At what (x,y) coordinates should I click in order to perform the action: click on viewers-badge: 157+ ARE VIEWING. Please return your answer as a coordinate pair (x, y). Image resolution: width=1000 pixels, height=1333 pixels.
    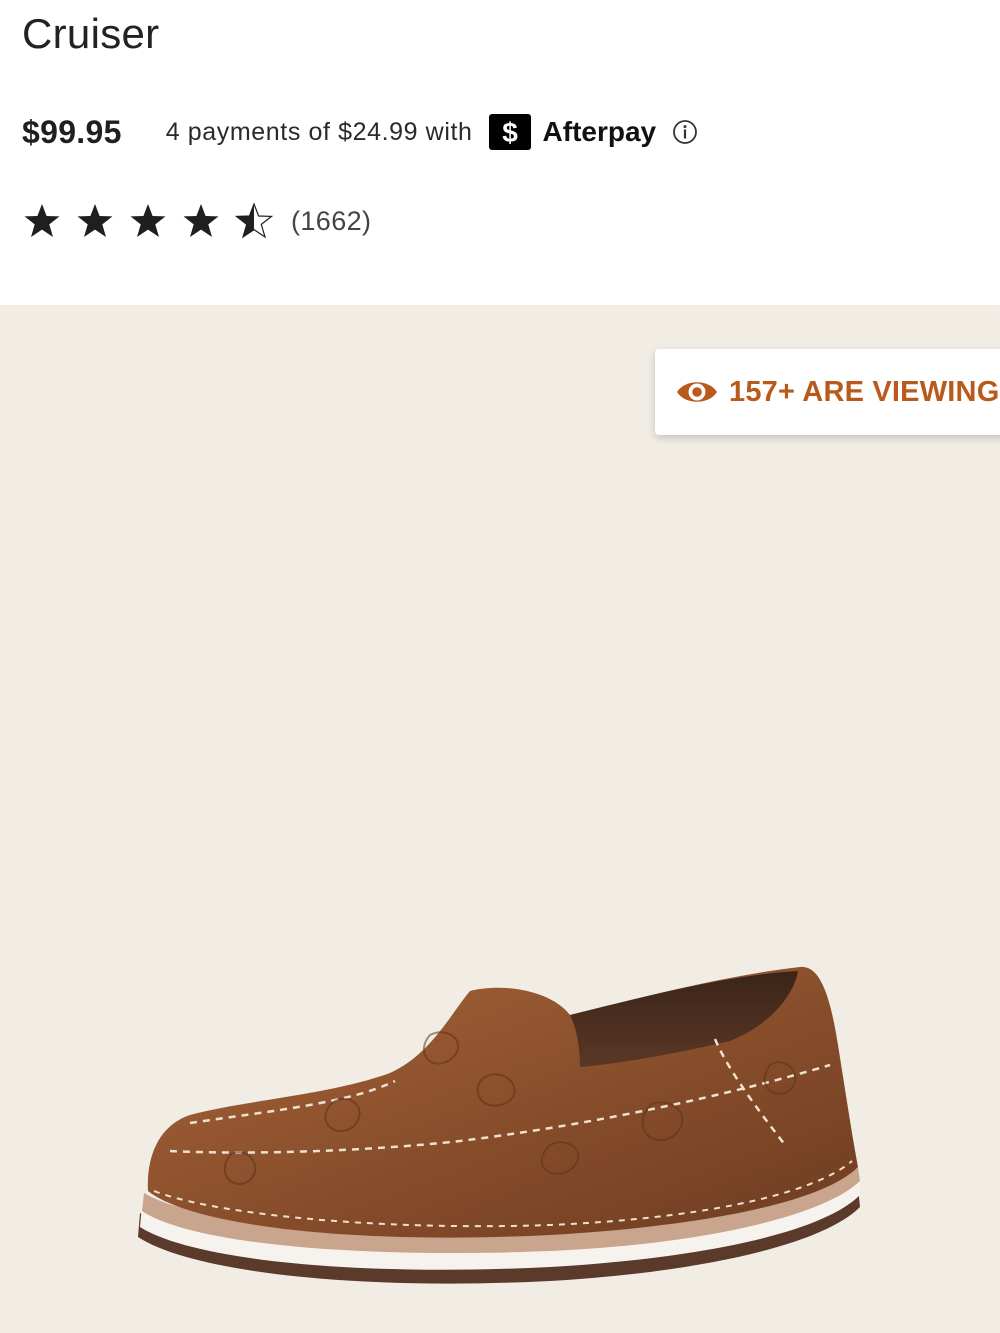
    Looking at the image, I should click on (827, 392).